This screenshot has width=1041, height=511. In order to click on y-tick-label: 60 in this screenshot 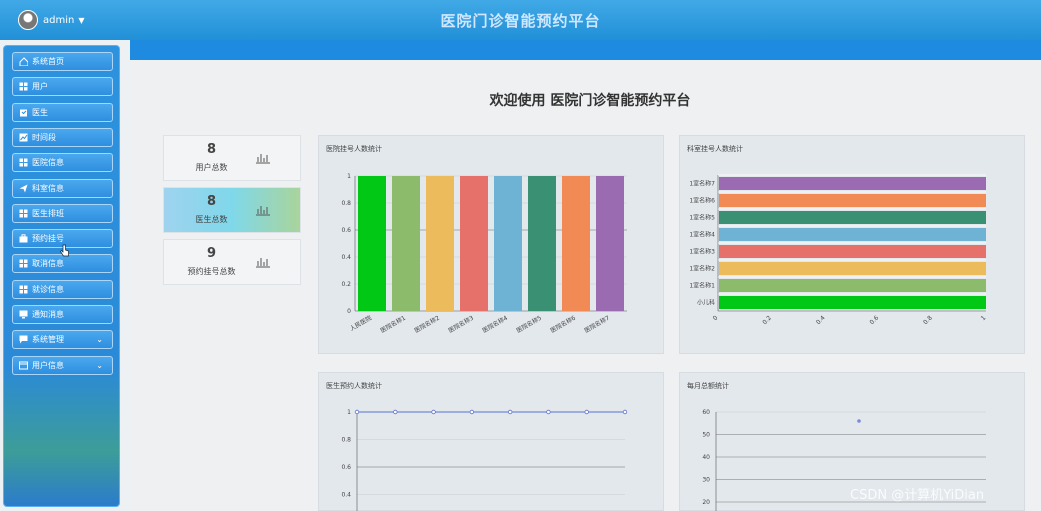, I will do `click(706, 412)`.